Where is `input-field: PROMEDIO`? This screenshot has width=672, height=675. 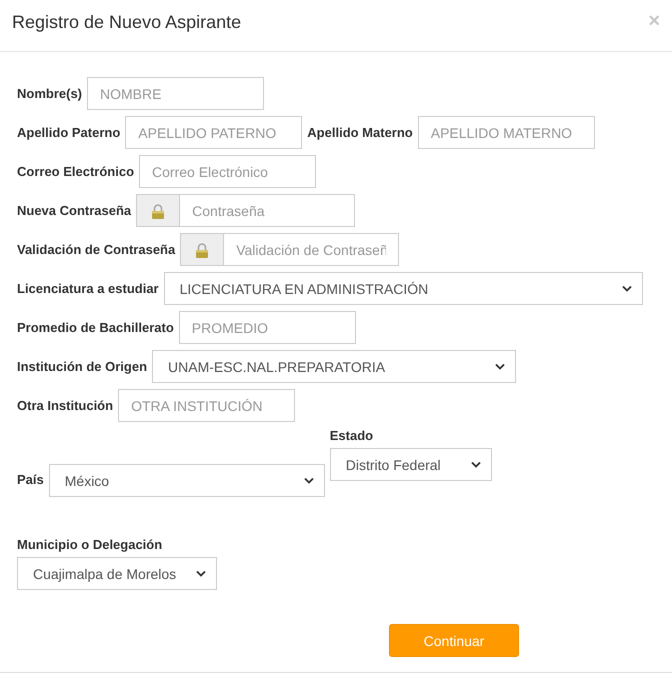
input-field: PROMEDIO is located at coordinates (267, 327).